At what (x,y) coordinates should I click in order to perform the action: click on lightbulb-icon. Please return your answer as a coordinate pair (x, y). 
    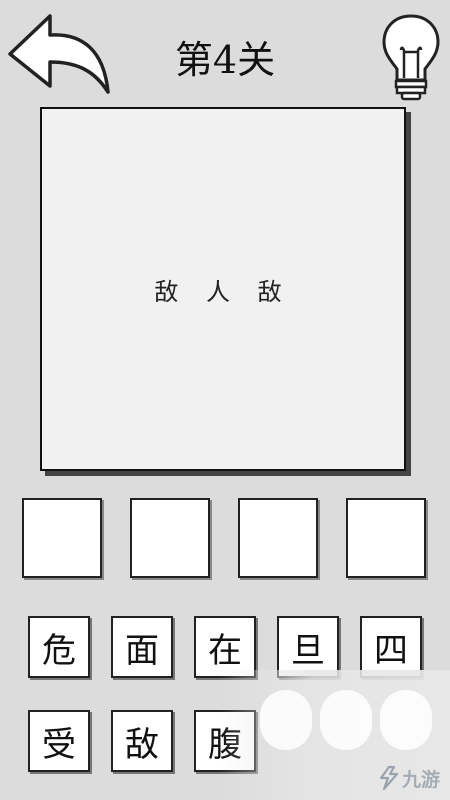
    Looking at the image, I should click on (411, 57).